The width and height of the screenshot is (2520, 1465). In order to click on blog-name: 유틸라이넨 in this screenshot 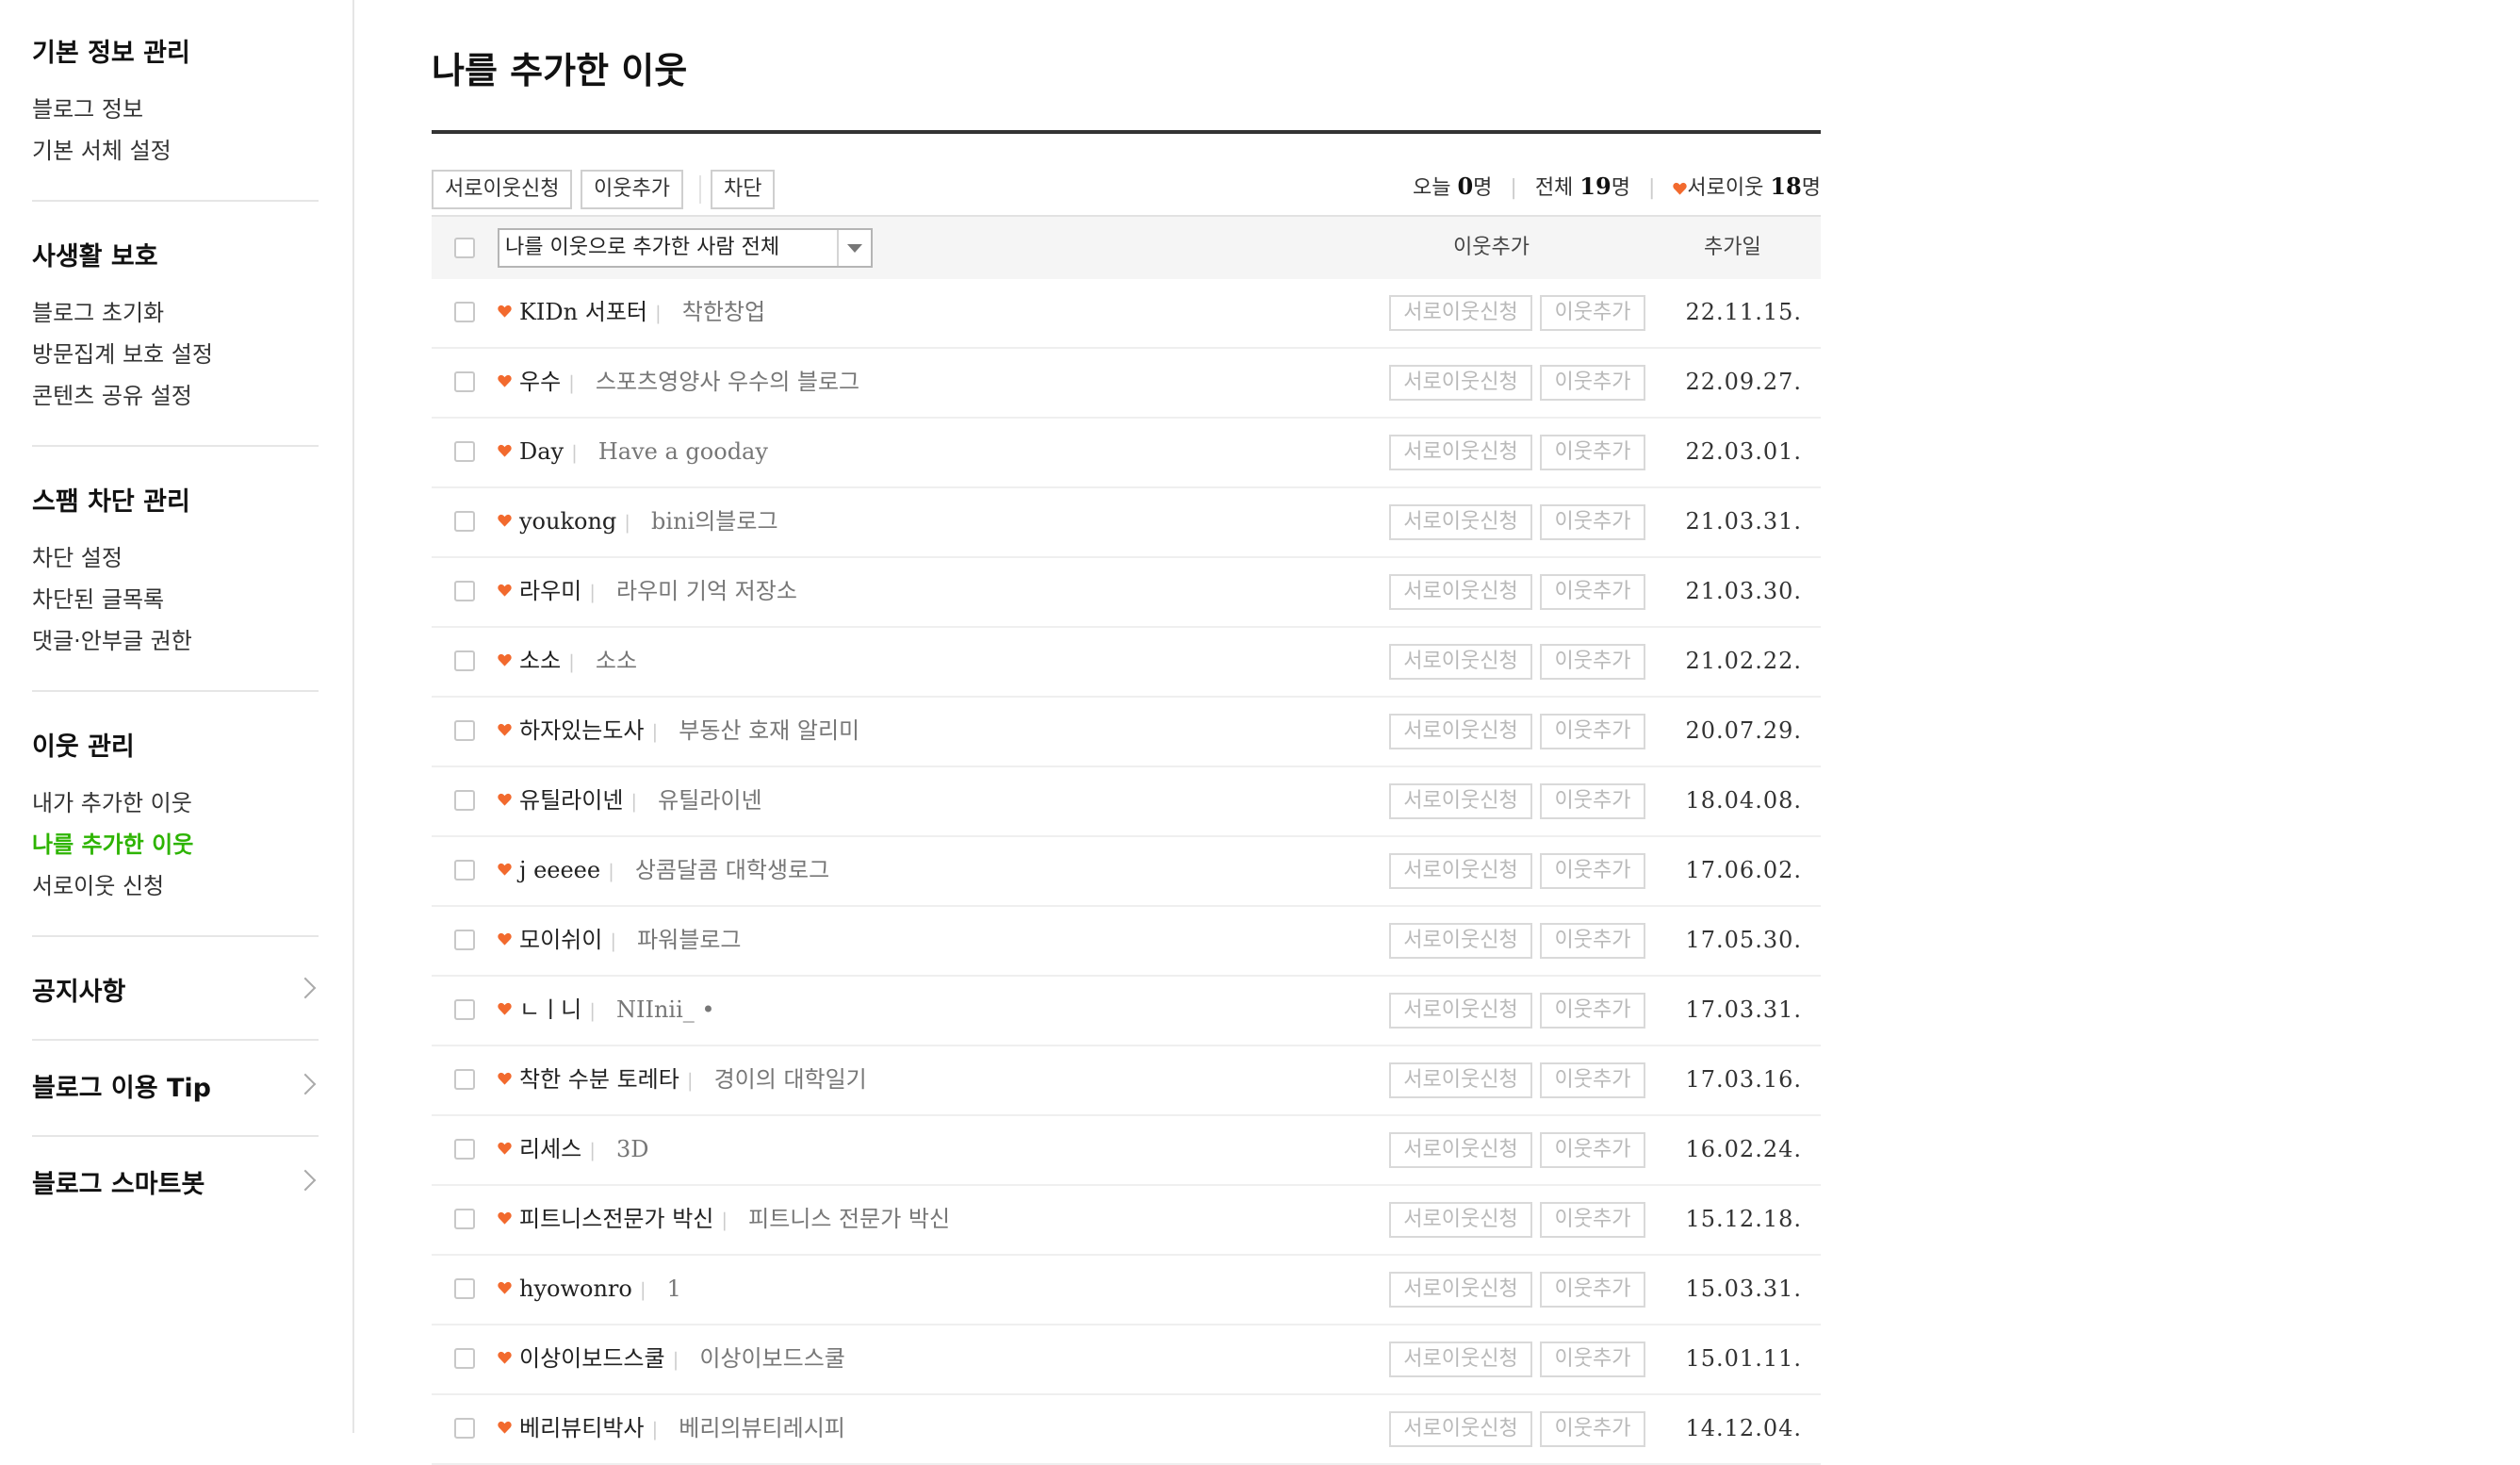, I will do `click(709, 800)`.